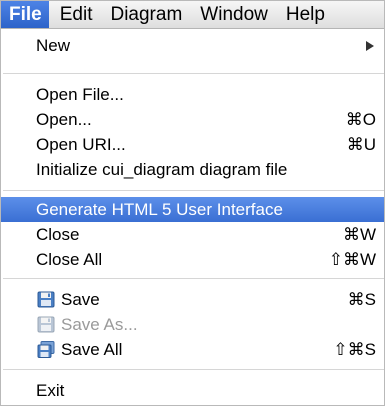 Image resolution: width=385 pixels, height=406 pixels. What do you see at coordinates (25, 14) in the screenshot?
I see `menu-file: File` at bounding box center [25, 14].